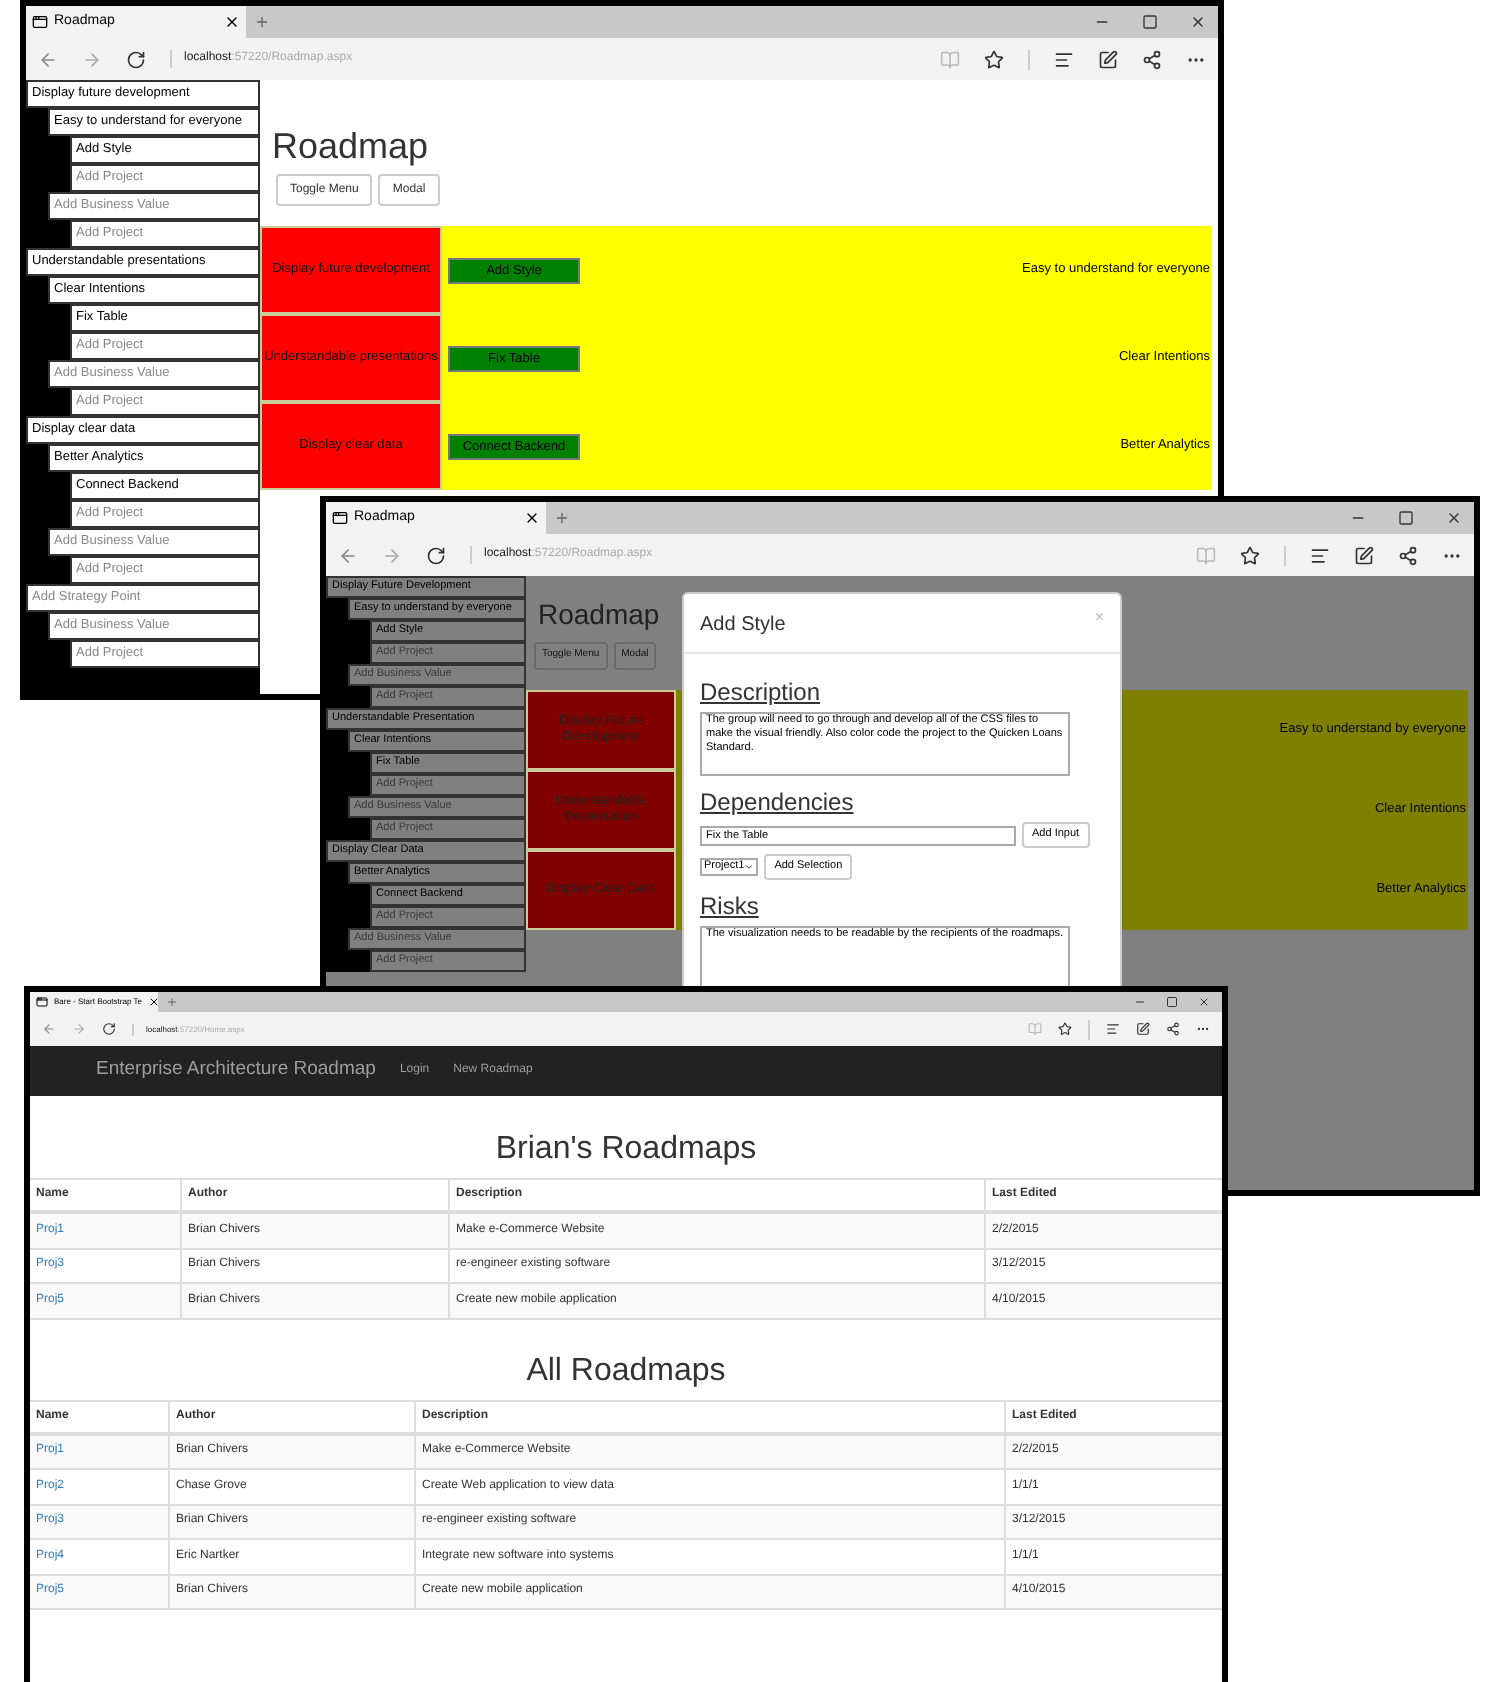 This screenshot has width=1486, height=1682. Describe the element at coordinates (626, 1371) in the screenshot. I see `section-title: All Roadmaps` at that location.